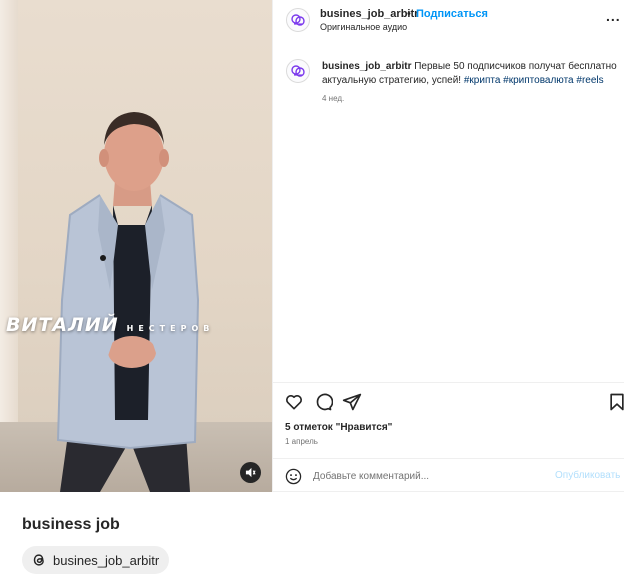 Image resolution: width=624 pixels, height=575 pixels. I want to click on bookmark-icon, so click(615, 402).